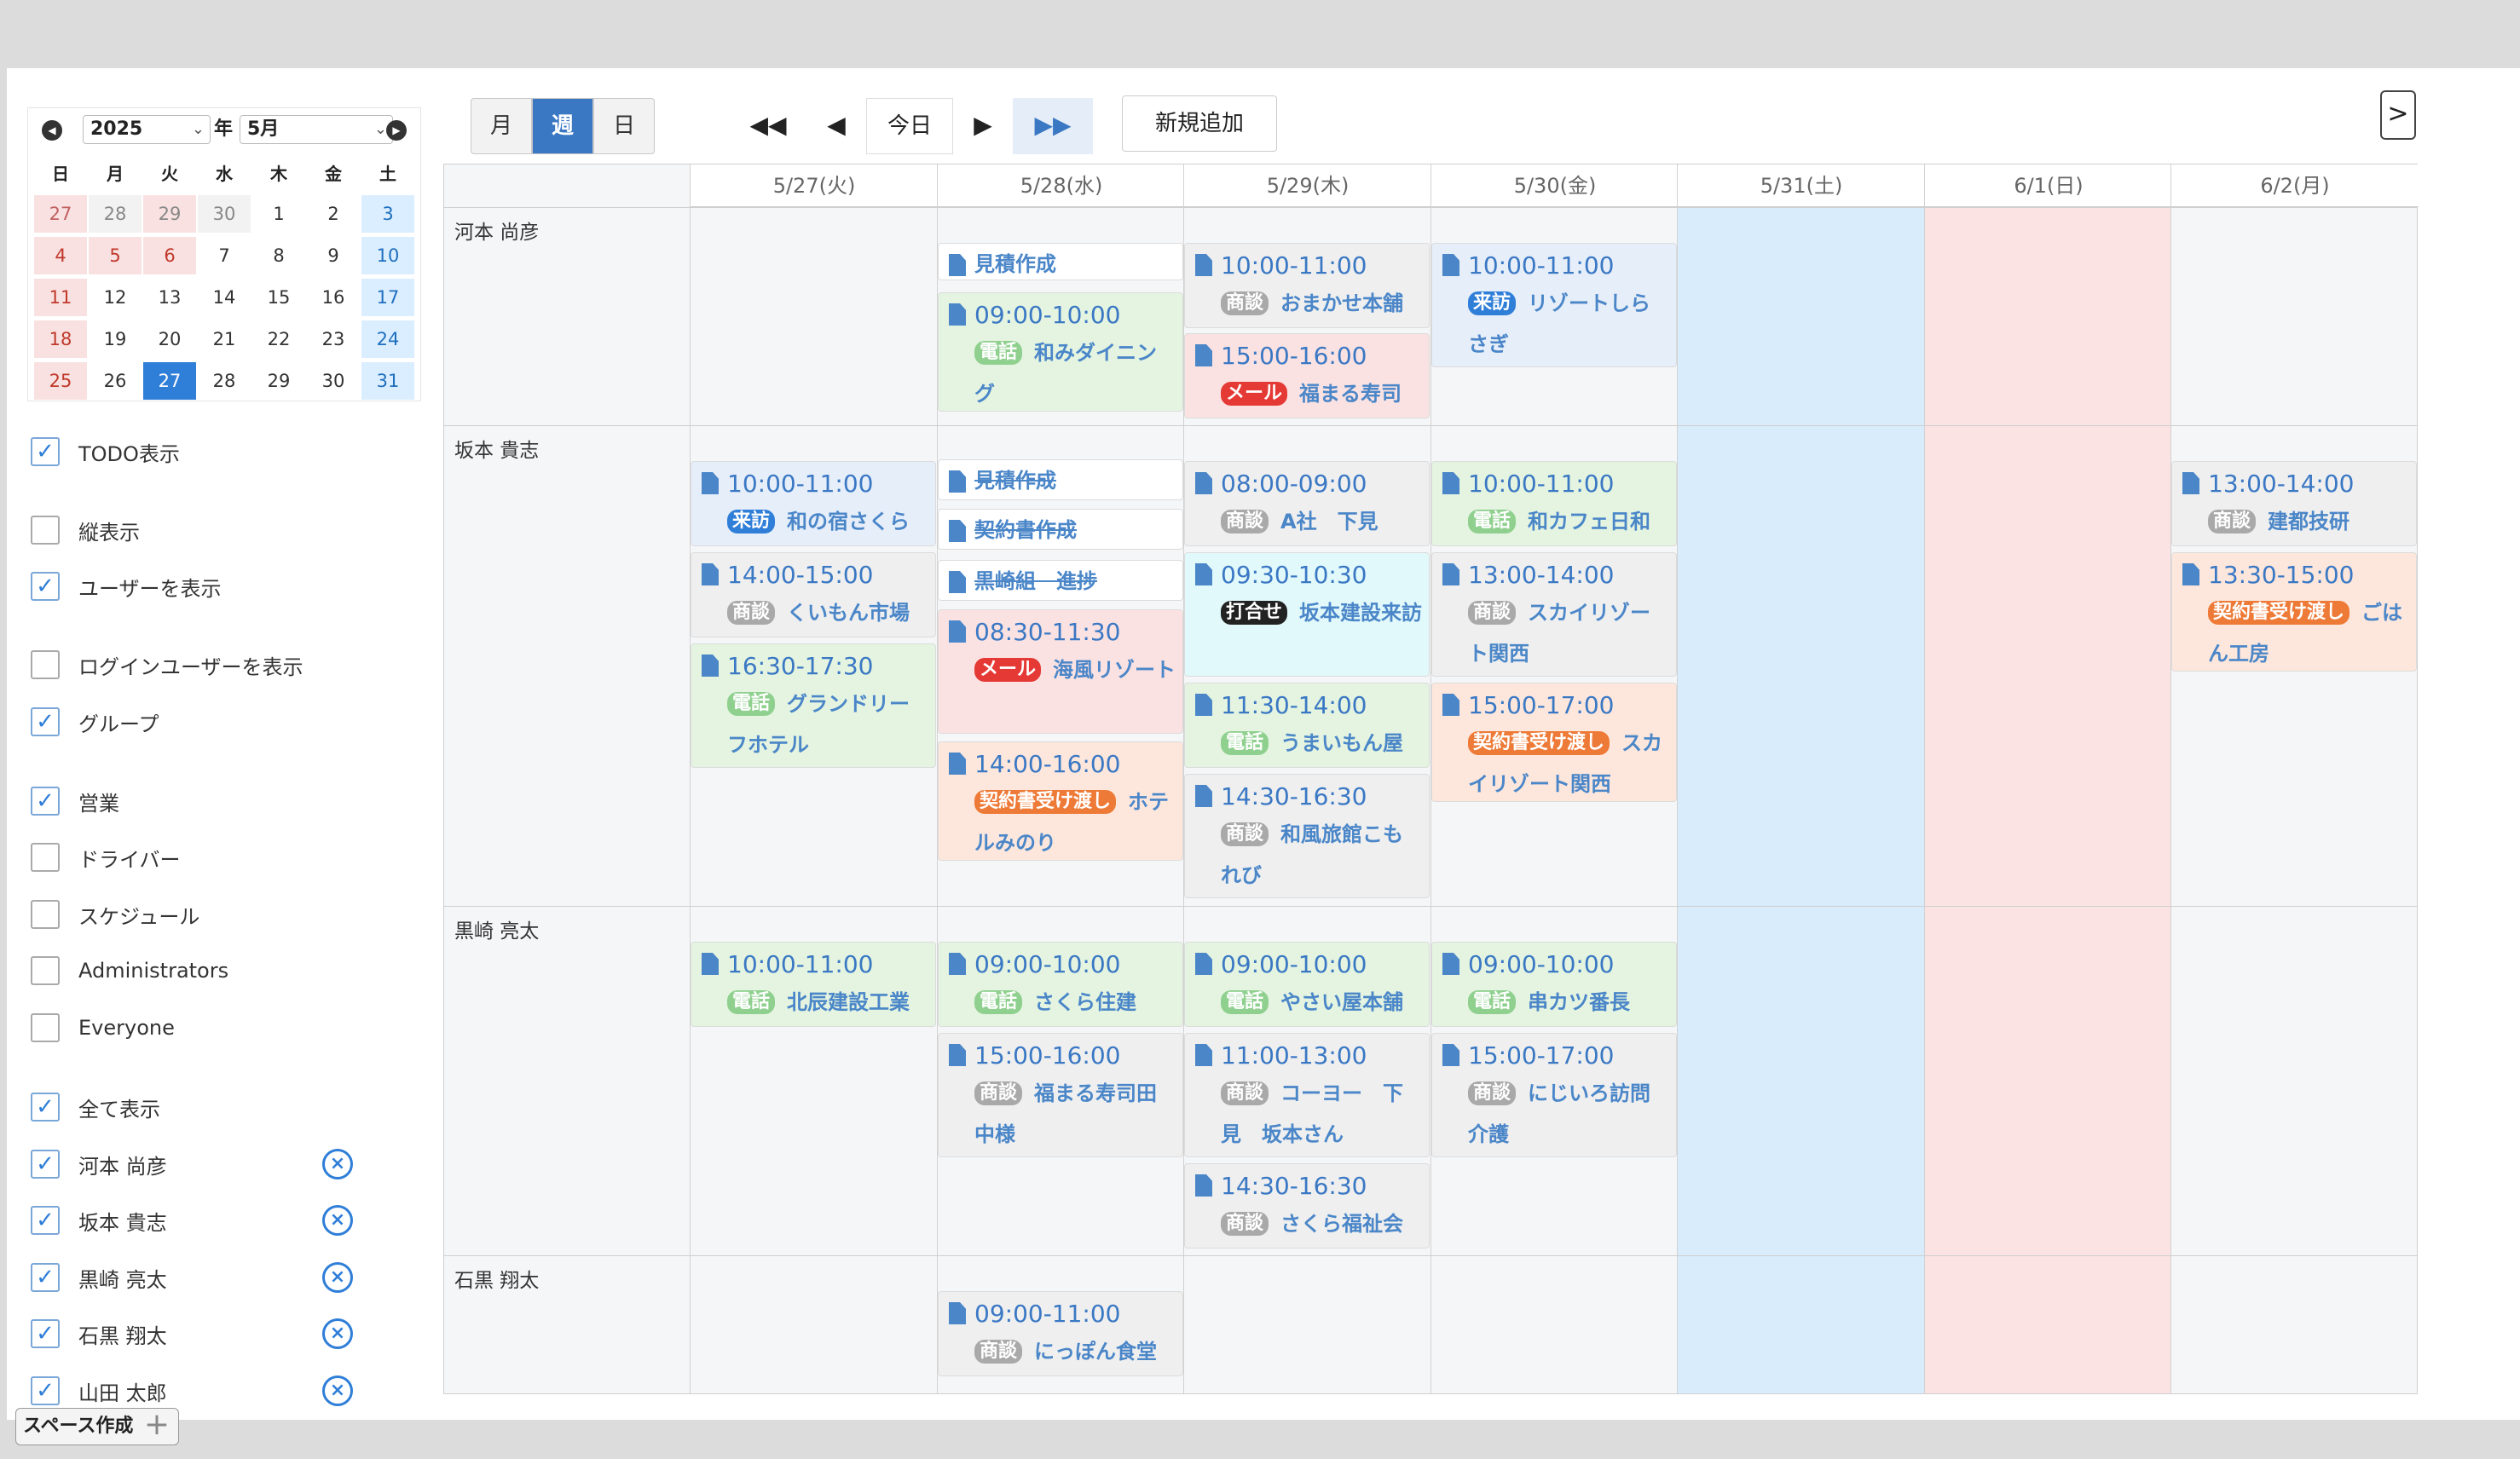 The image size is (2520, 1459). I want to click on prev-month-icon: ◀, so click(52, 130).